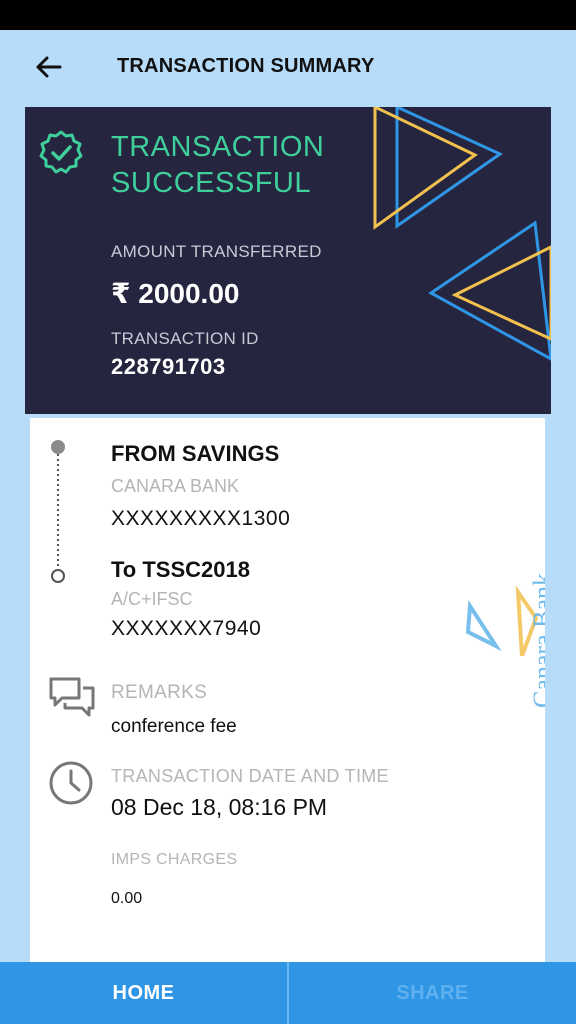 The image size is (576, 1024). What do you see at coordinates (216, 251) in the screenshot?
I see `amount-label: AMOUNT TRANSFERRED` at bounding box center [216, 251].